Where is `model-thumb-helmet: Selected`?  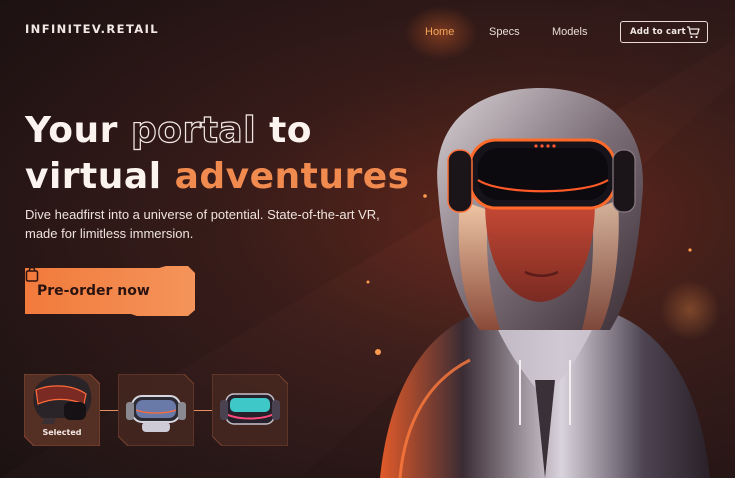 model-thumb-helmet: Selected is located at coordinates (62, 410).